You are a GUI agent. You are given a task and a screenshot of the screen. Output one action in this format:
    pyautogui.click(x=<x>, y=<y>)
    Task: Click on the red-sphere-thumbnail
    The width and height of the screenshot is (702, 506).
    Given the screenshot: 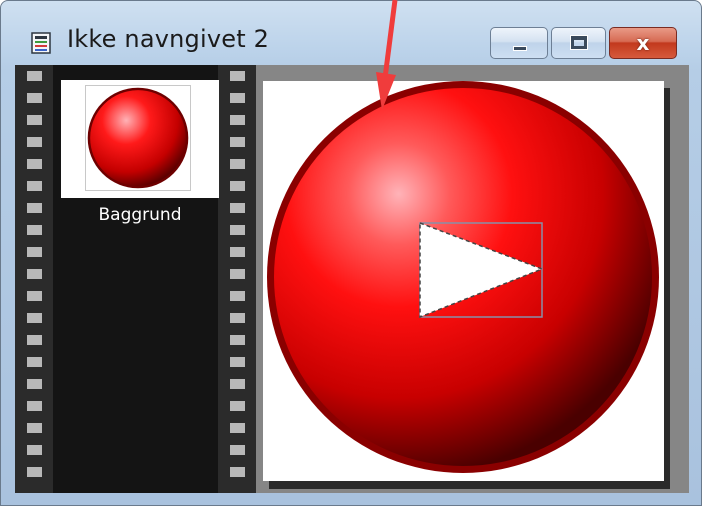 What is the action you would take?
    pyautogui.click(x=138, y=138)
    